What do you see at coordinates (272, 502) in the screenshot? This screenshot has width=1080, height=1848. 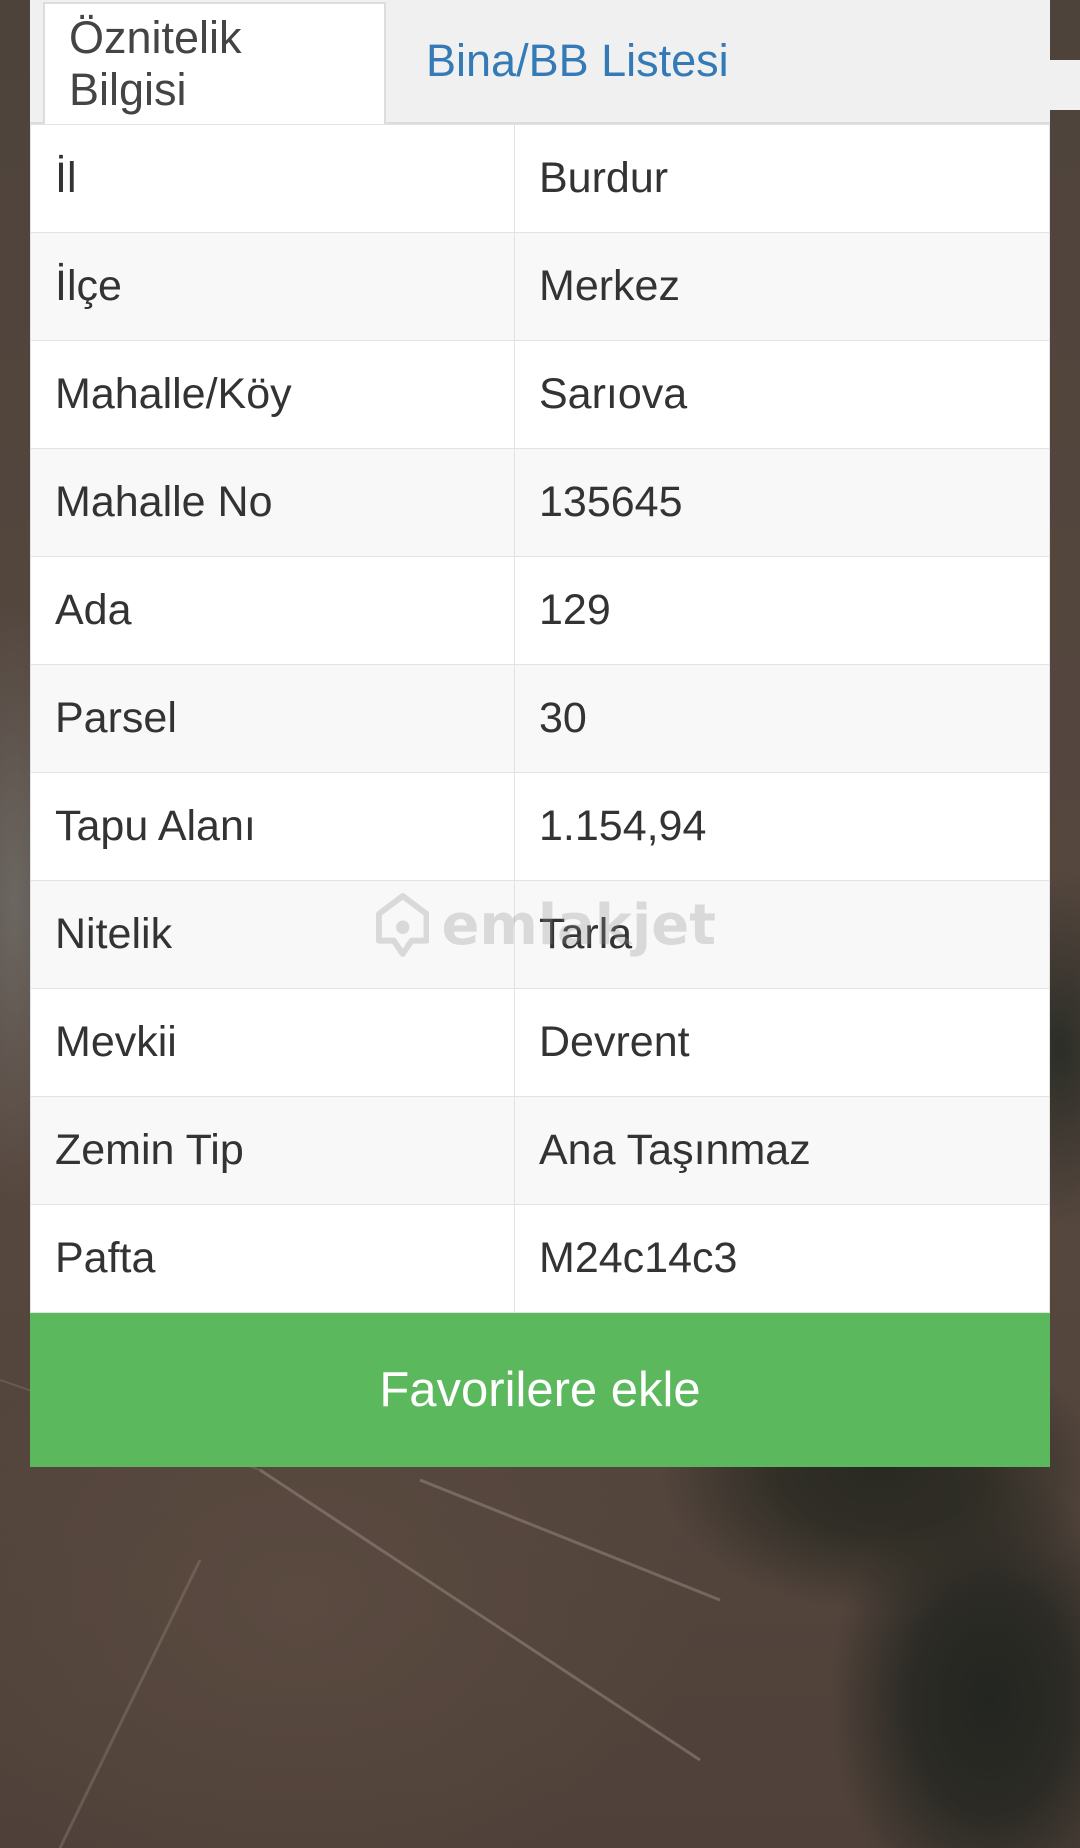 I see `attribute-key: Mahalle No` at bounding box center [272, 502].